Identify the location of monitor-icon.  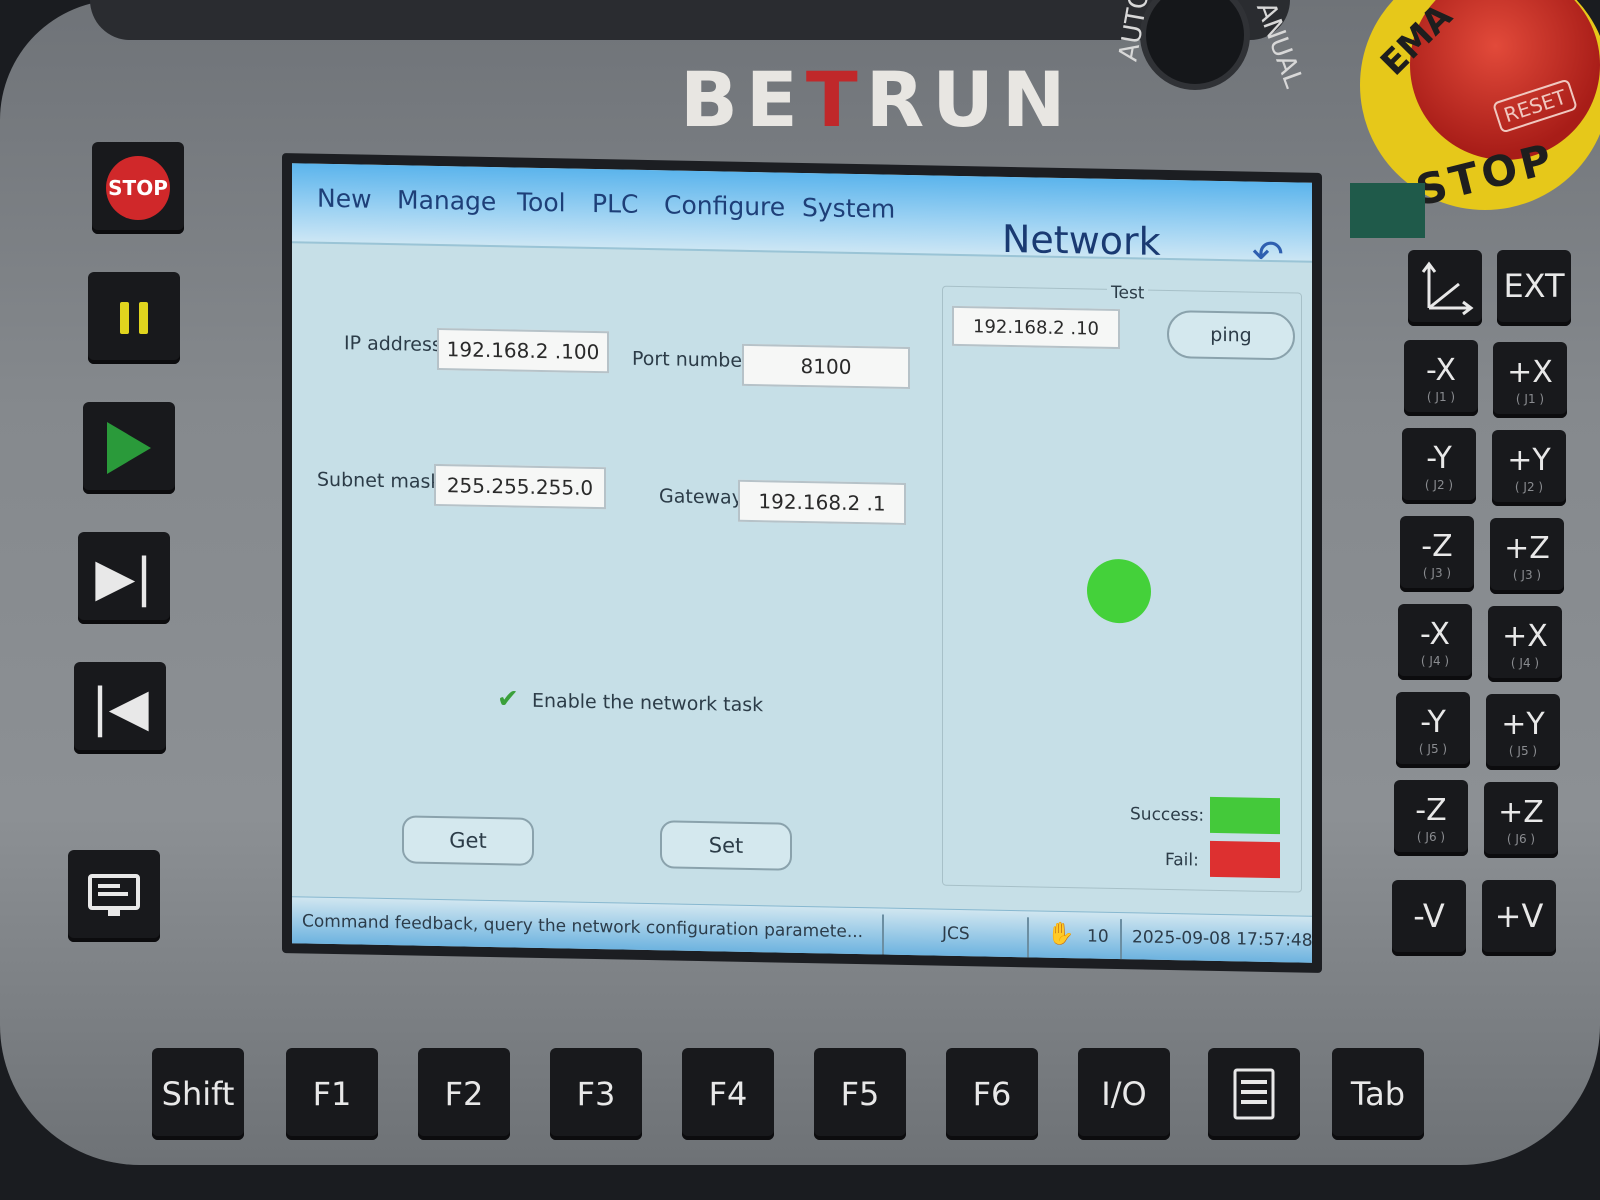
(114, 895).